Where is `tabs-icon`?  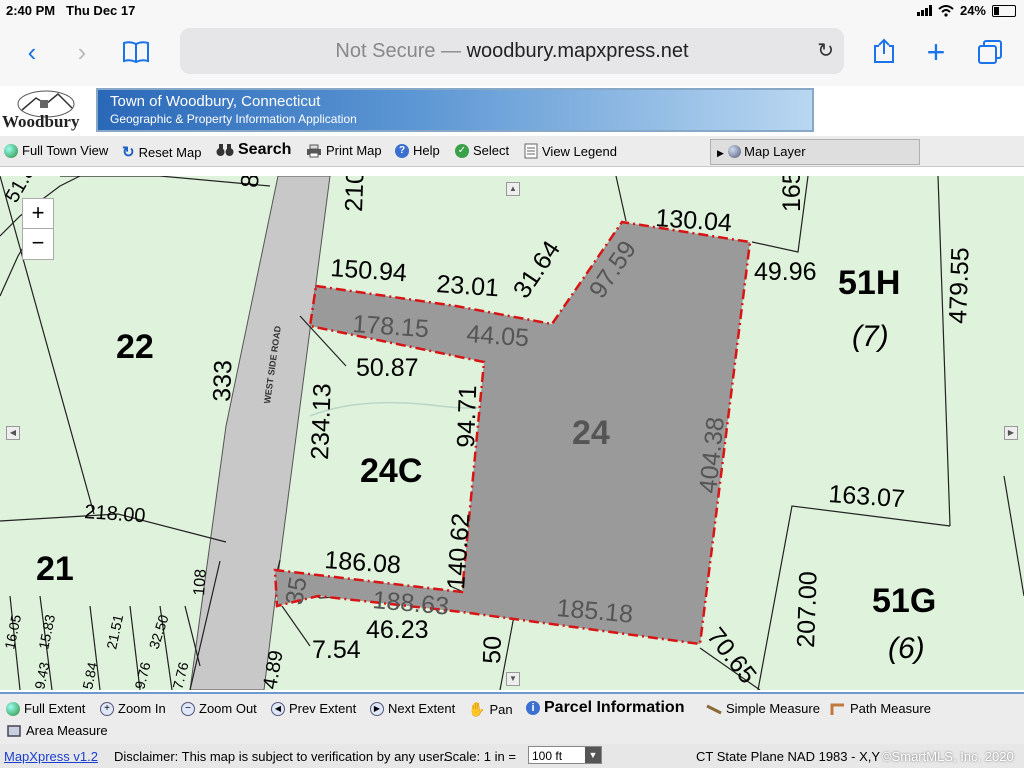 tabs-icon is located at coordinates (990, 52).